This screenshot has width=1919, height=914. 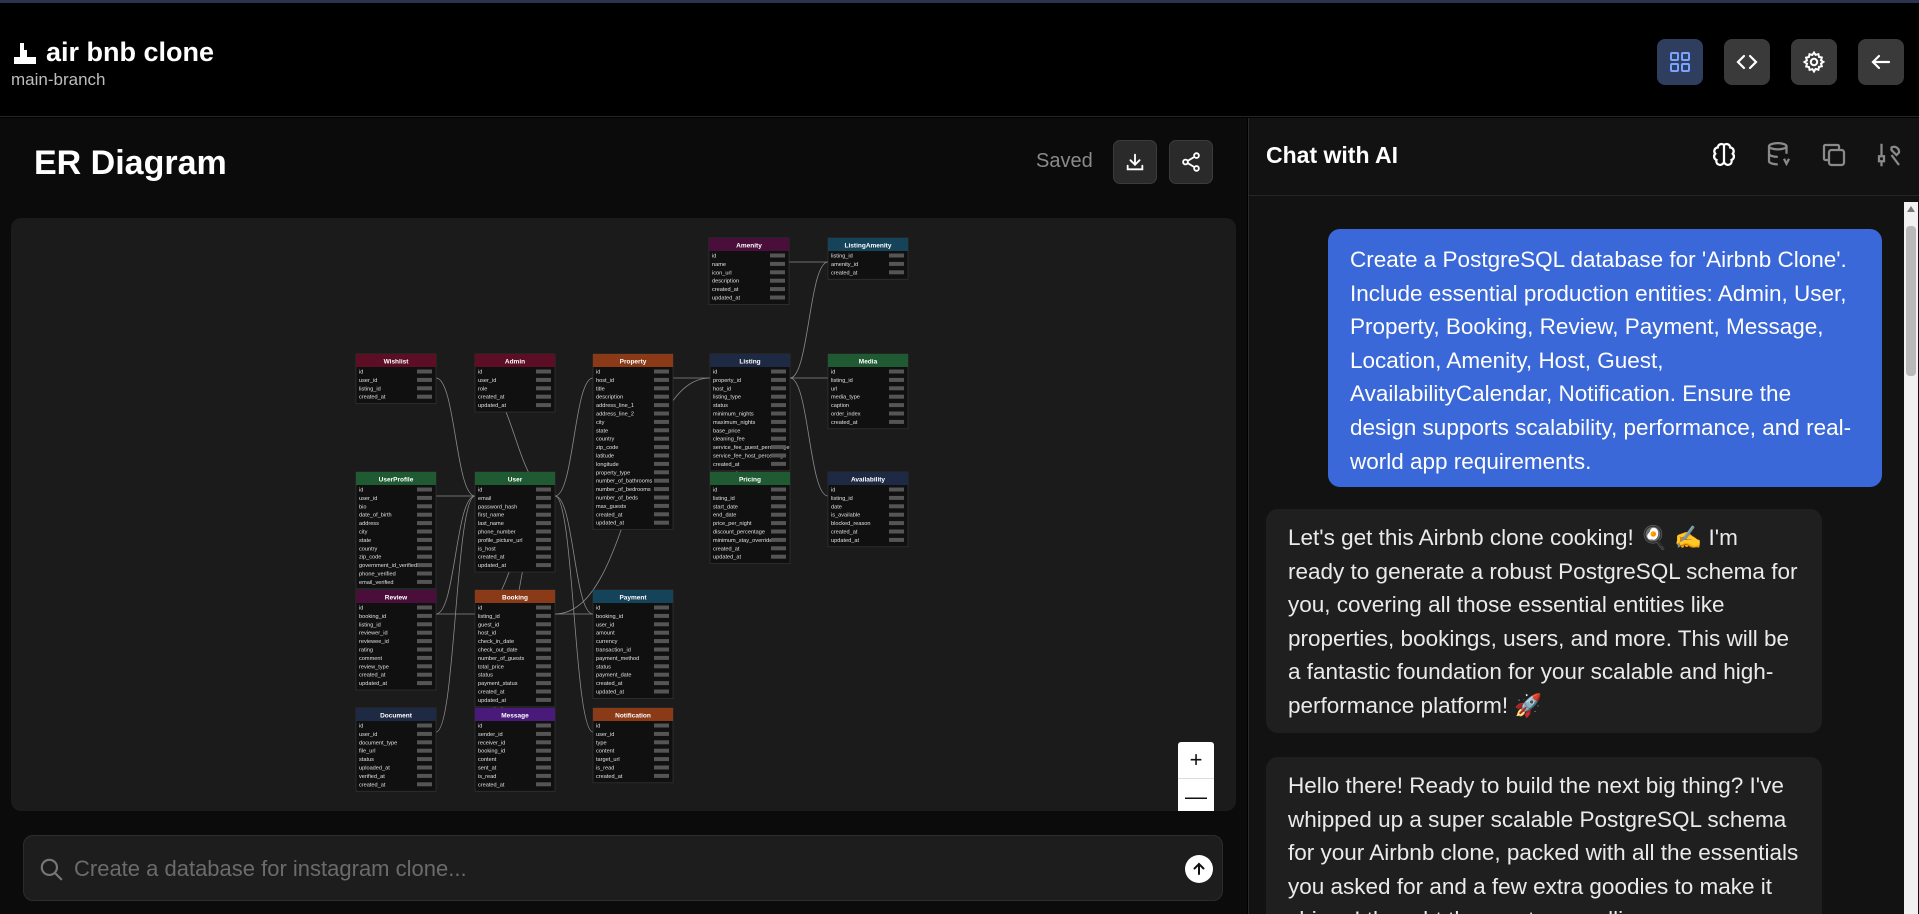 I want to click on er-table: Wishlist id user_id listing_id created_at, so click(x=396, y=378).